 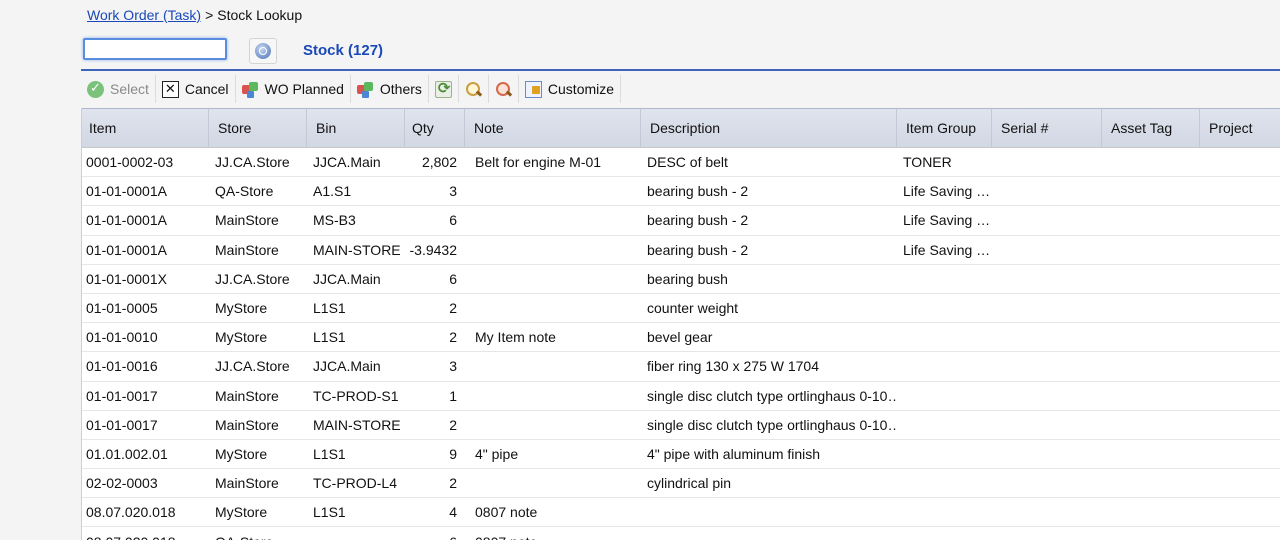 What do you see at coordinates (145, 533) in the screenshot?
I see `cell-item: 08.07.020.018` at bounding box center [145, 533].